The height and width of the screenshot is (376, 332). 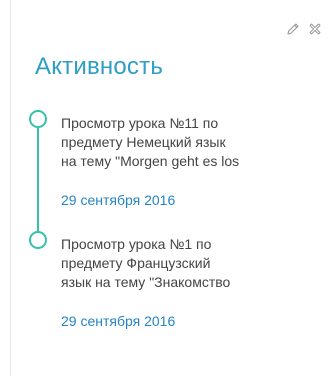 I want to click on activity-text-line: на тему "Morgen geht es los, so click(x=150, y=161).